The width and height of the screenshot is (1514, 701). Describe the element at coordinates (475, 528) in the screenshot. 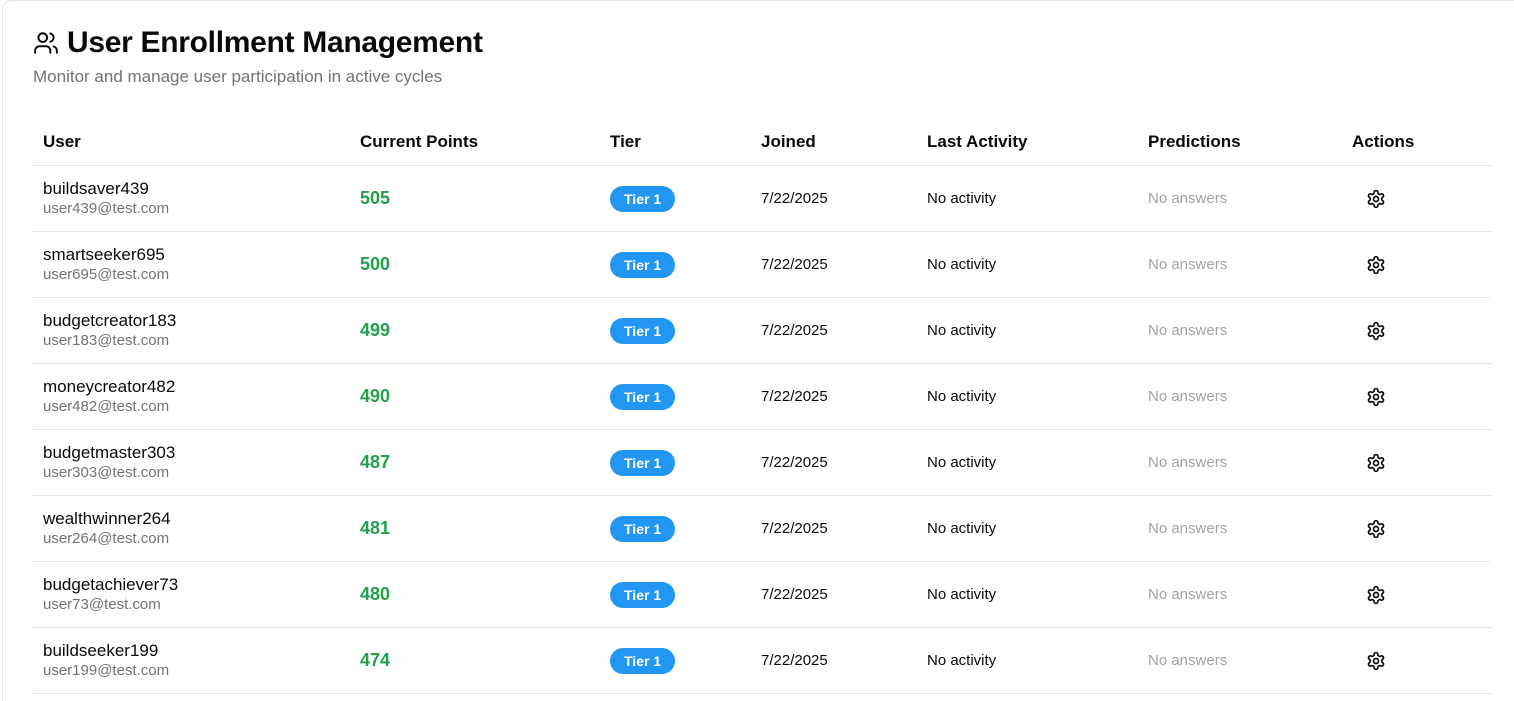

I see `points-cell: 481` at that location.